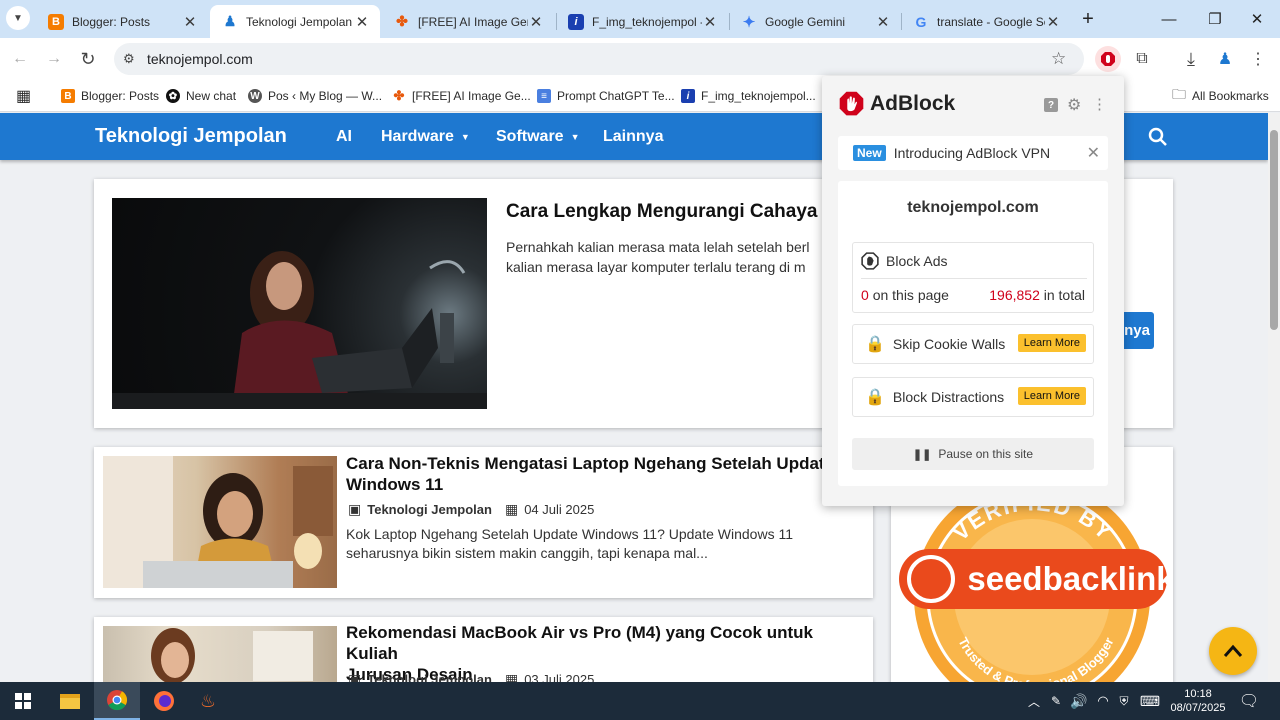 This screenshot has height=720, width=1280. What do you see at coordinates (1056, 701) in the screenshot?
I see `taskbar-pen-icon: ✎` at bounding box center [1056, 701].